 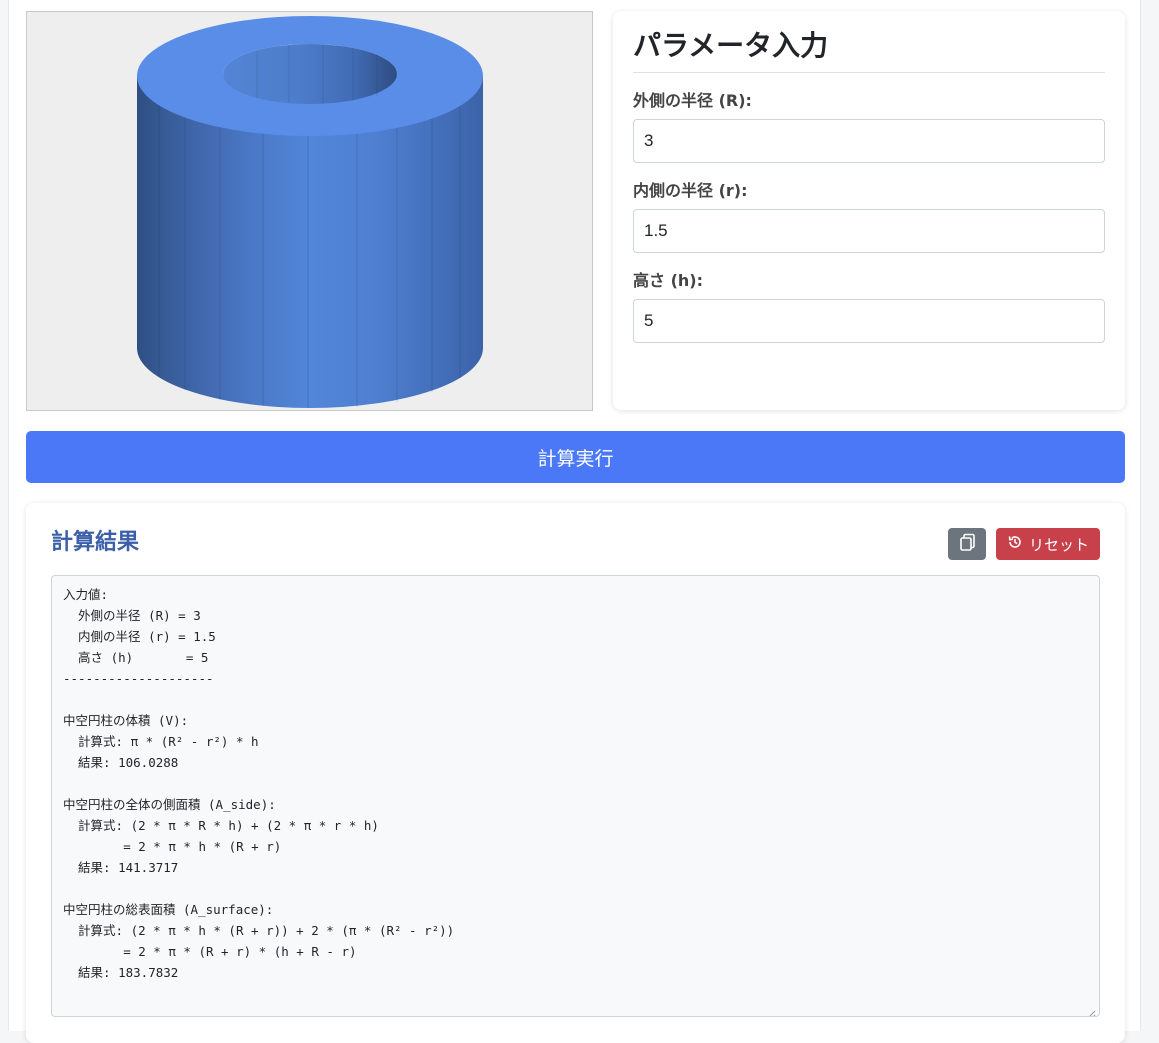 I want to click on parameter-panel-title: パラメータ入力, so click(x=869, y=42).